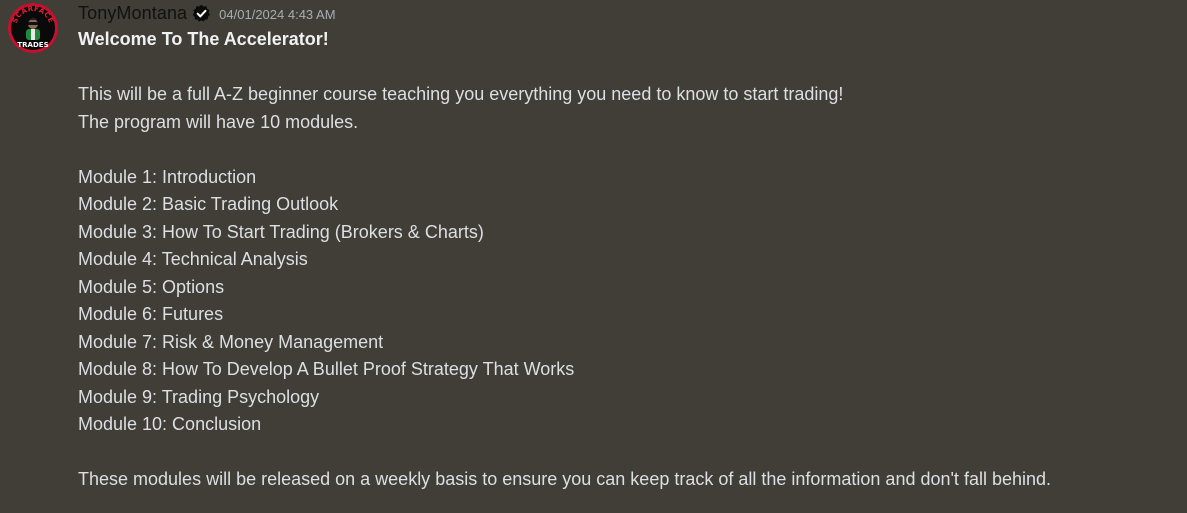 This screenshot has height=513, width=1187. I want to click on module-item: Module 4: Technical Analysis, so click(193, 259).